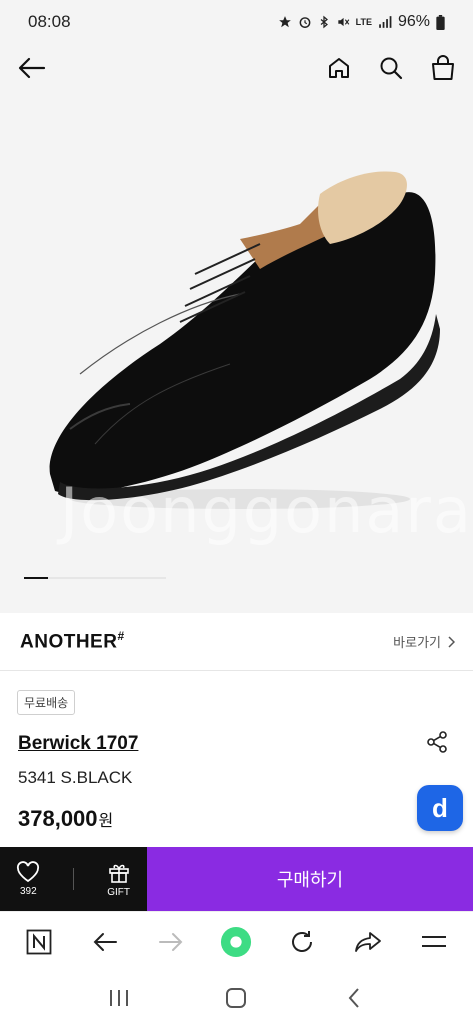 The height and width of the screenshot is (1024, 473). I want to click on browser-menu-button, so click(434, 942).